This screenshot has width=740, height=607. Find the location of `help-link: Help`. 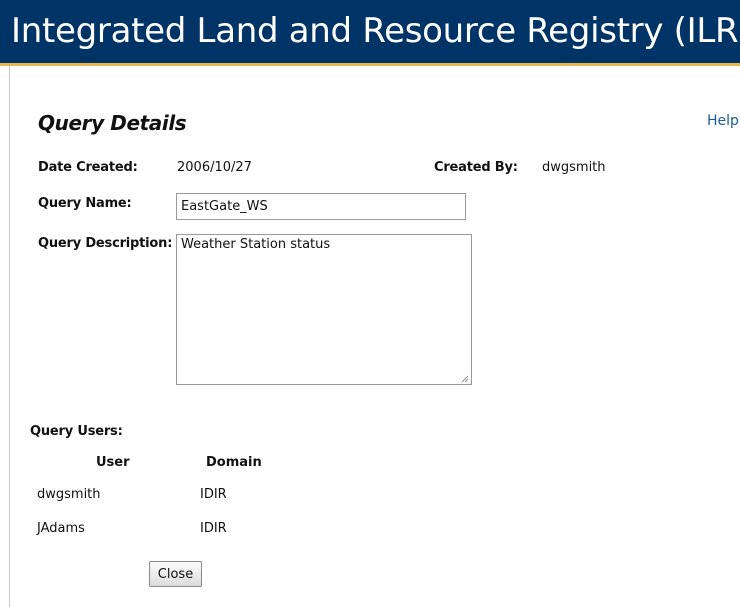

help-link: Help is located at coordinates (723, 121).